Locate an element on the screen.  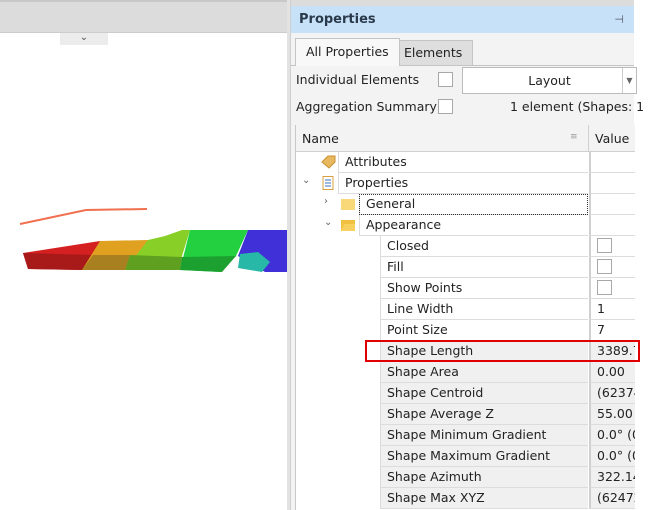
property-row: Shape Area 0.00 is located at coordinates (465, 372).